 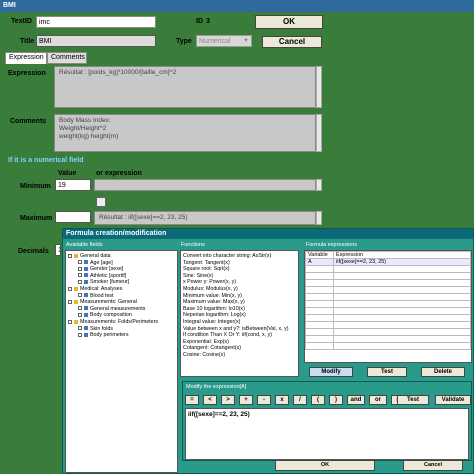 What do you see at coordinates (58, 250) in the screenshot?
I see `decimals-field: 1` at bounding box center [58, 250].